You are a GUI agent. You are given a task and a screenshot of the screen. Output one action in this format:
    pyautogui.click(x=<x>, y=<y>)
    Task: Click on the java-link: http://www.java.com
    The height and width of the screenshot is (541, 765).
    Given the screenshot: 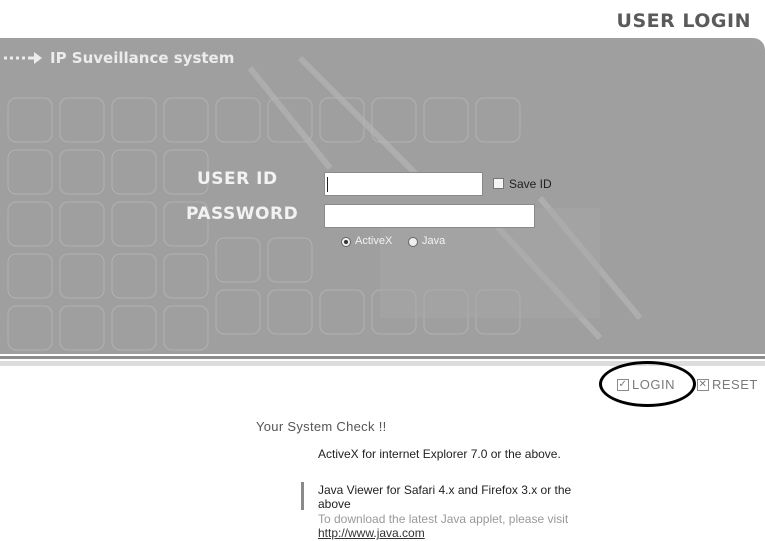 What is the action you would take?
    pyautogui.click(x=371, y=533)
    